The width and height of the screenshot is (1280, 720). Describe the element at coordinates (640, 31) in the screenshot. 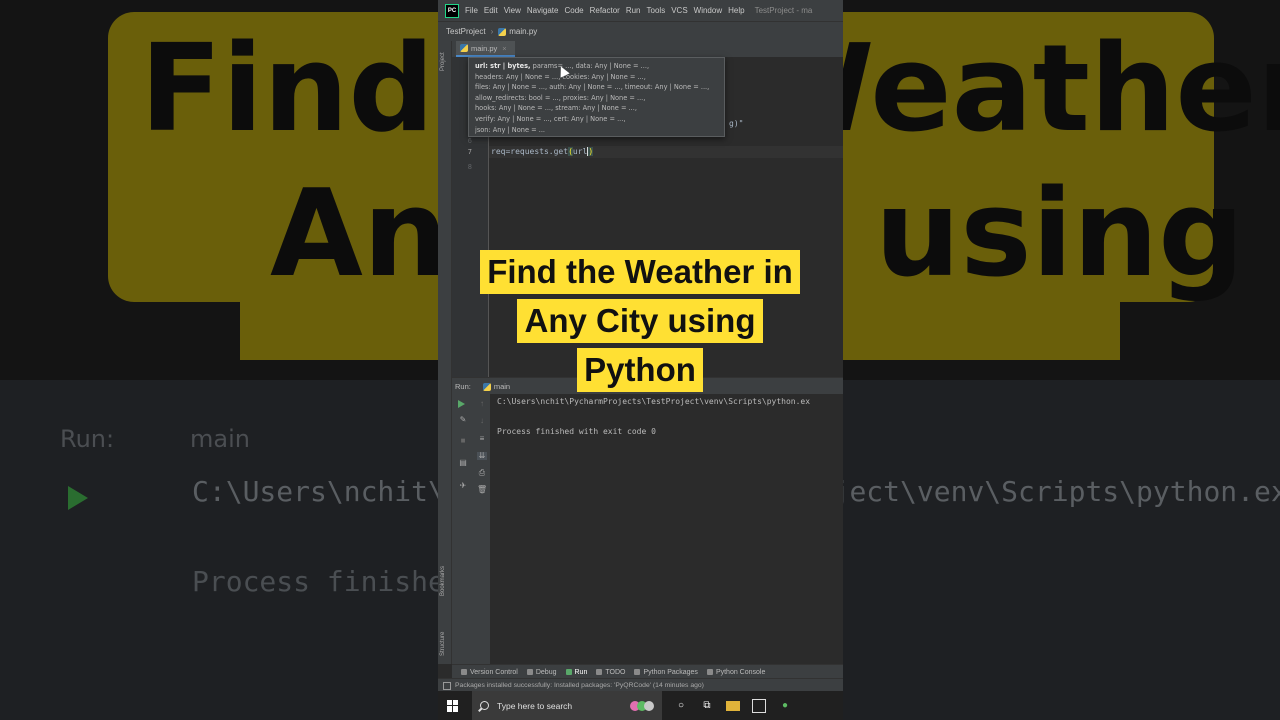

I see `breadcrumb: TestProject › main.py` at that location.